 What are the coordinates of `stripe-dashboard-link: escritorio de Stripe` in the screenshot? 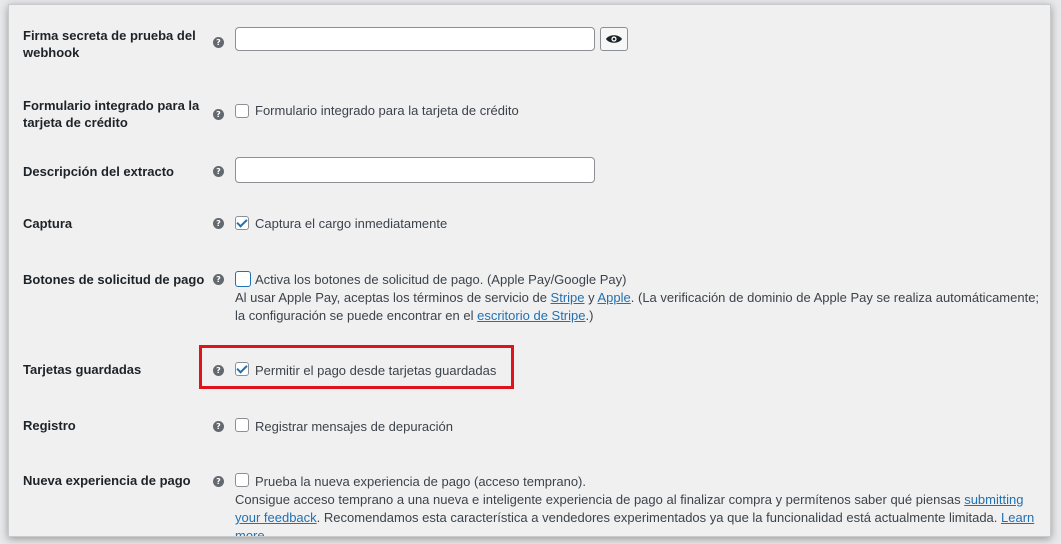 It's located at (531, 315).